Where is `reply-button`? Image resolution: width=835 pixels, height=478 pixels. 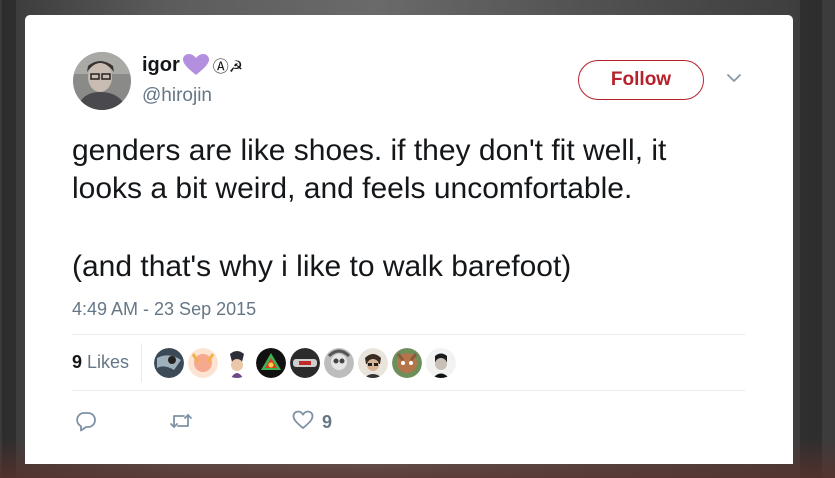 reply-button is located at coordinates (86, 423).